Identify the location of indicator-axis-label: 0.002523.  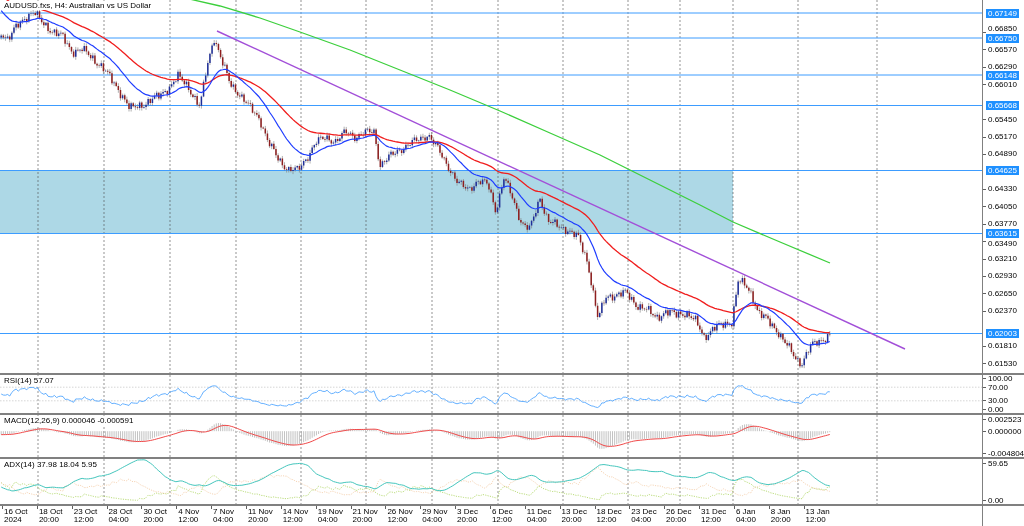
(1002, 419).